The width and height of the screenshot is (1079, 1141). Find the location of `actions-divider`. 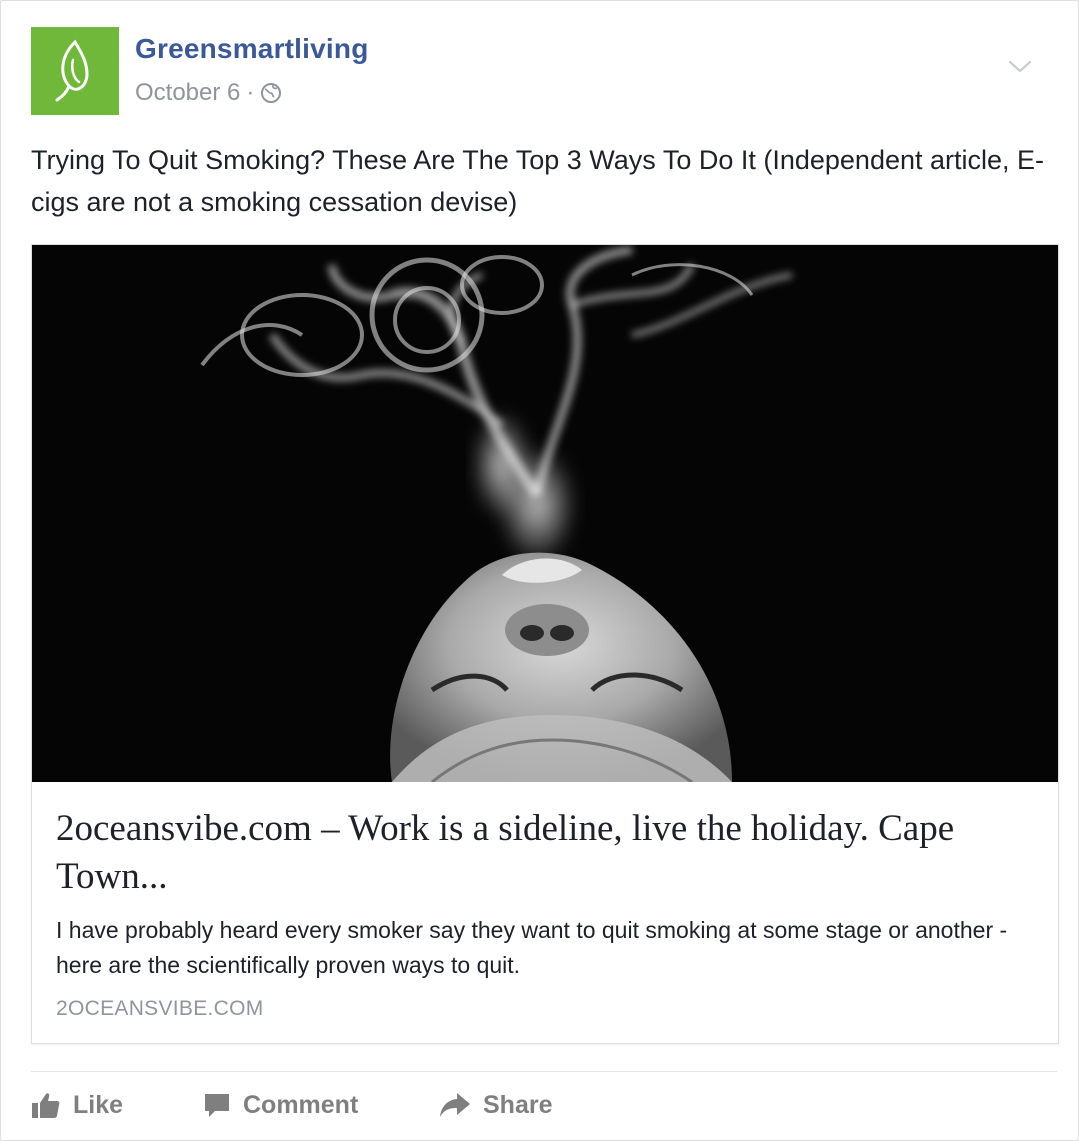

actions-divider is located at coordinates (544, 1071).